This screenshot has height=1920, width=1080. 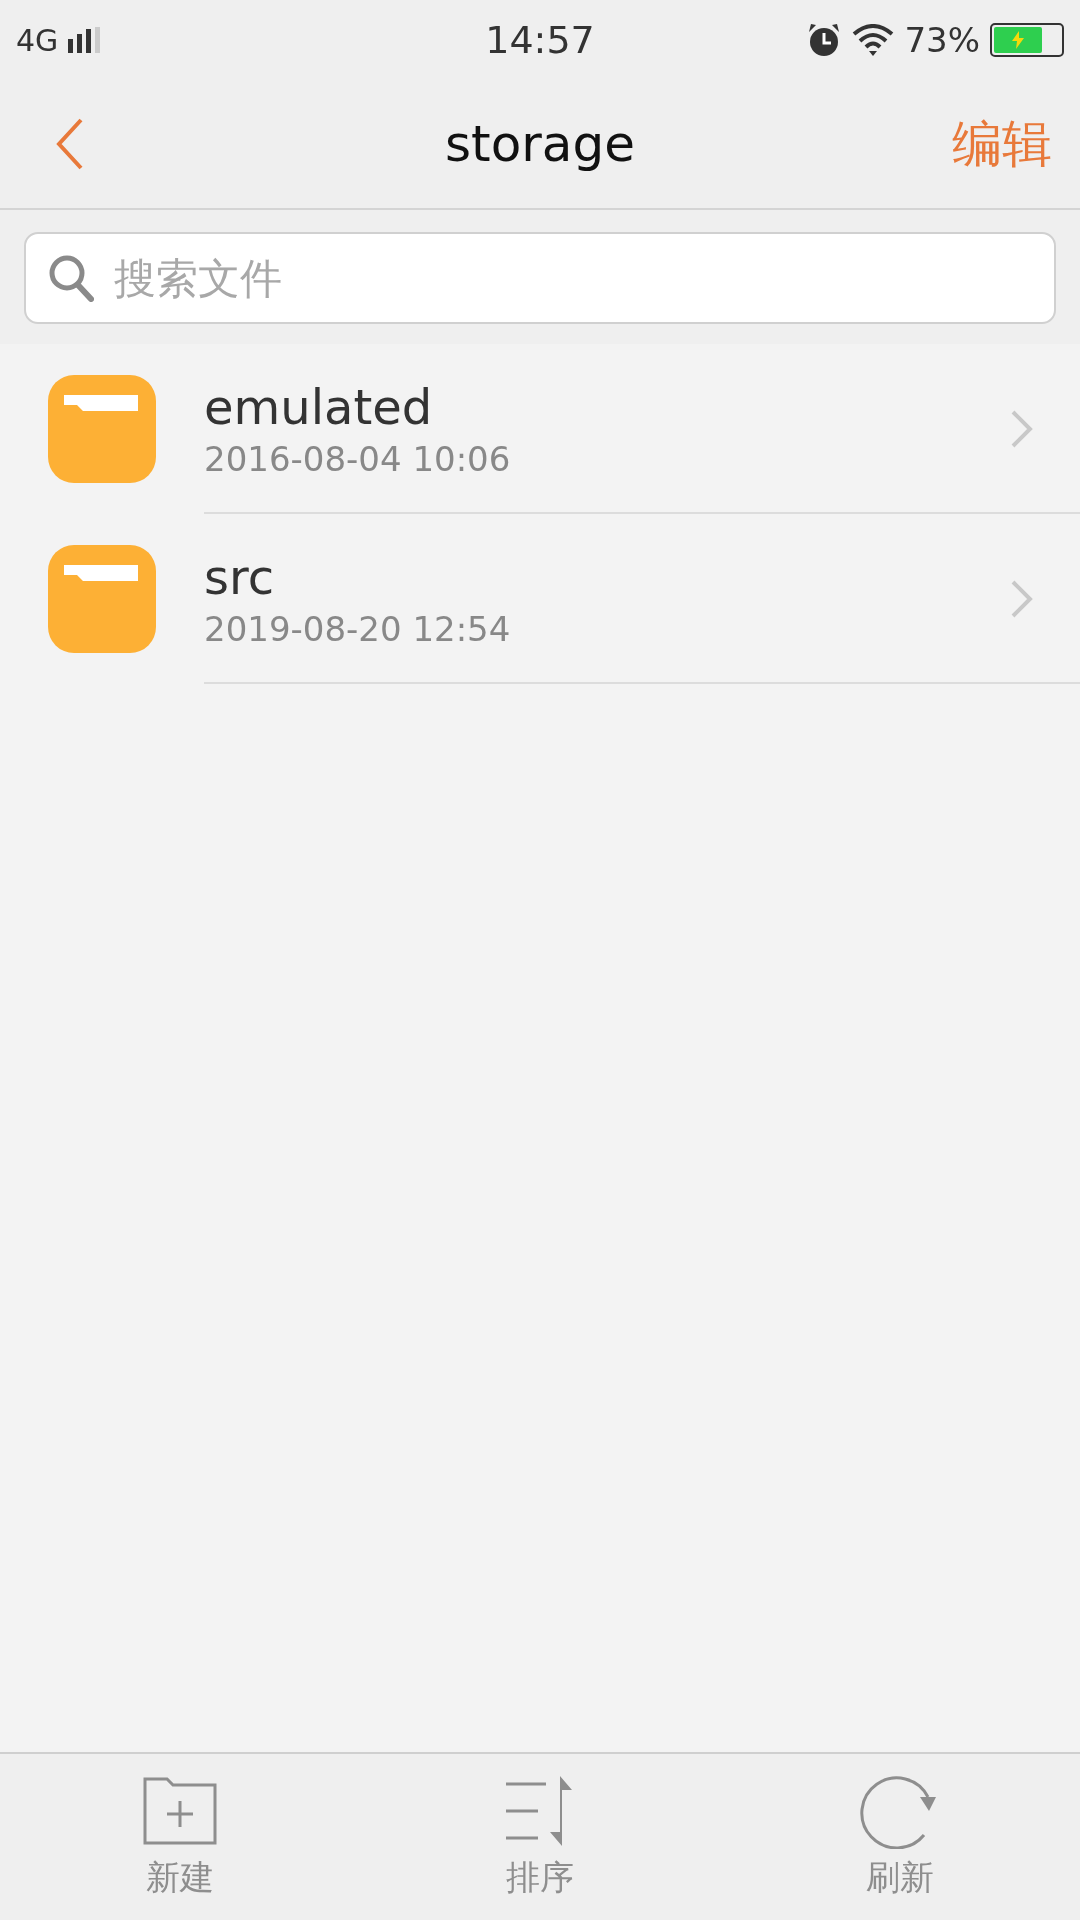 What do you see at coordinates (540, 1837) in the screenshot?
I see `sort-button: 排序` at bounding box center [540, 1837].